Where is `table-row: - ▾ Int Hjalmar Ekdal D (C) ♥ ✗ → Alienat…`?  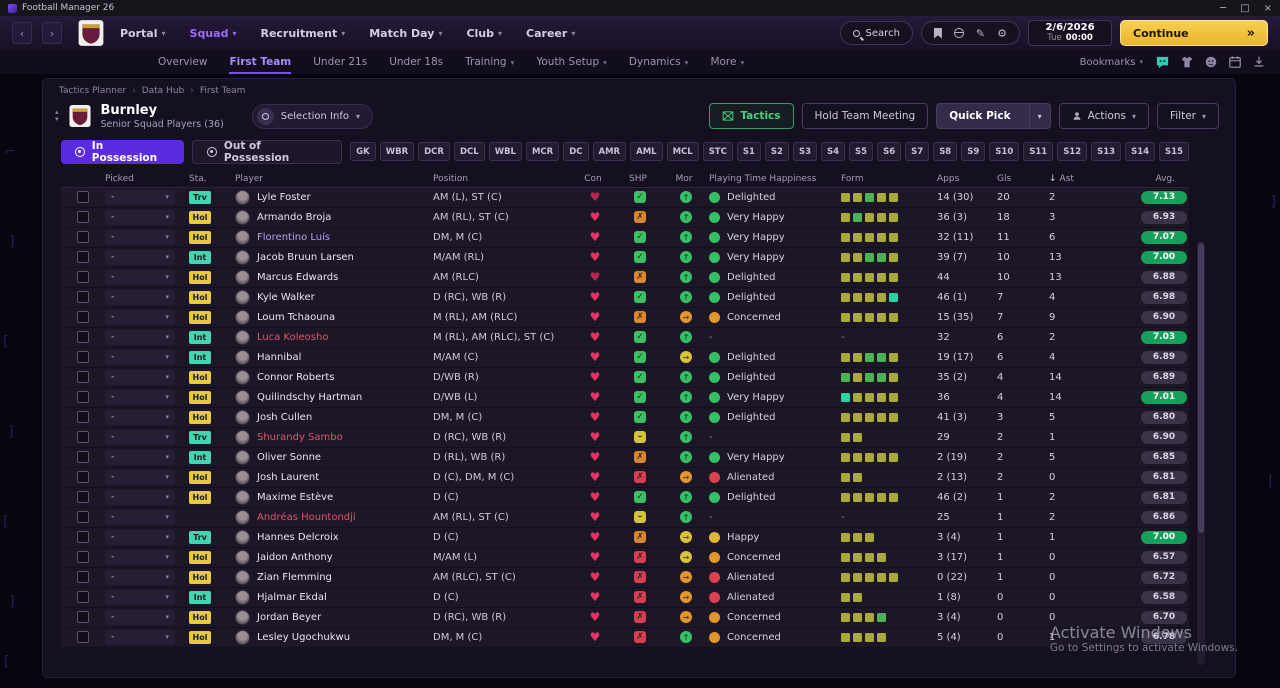
table-row: - ▾ Int Hjalmar Ekdal D (C) ♥ ✗ → Alienat… is located at coordinates (625, 597).